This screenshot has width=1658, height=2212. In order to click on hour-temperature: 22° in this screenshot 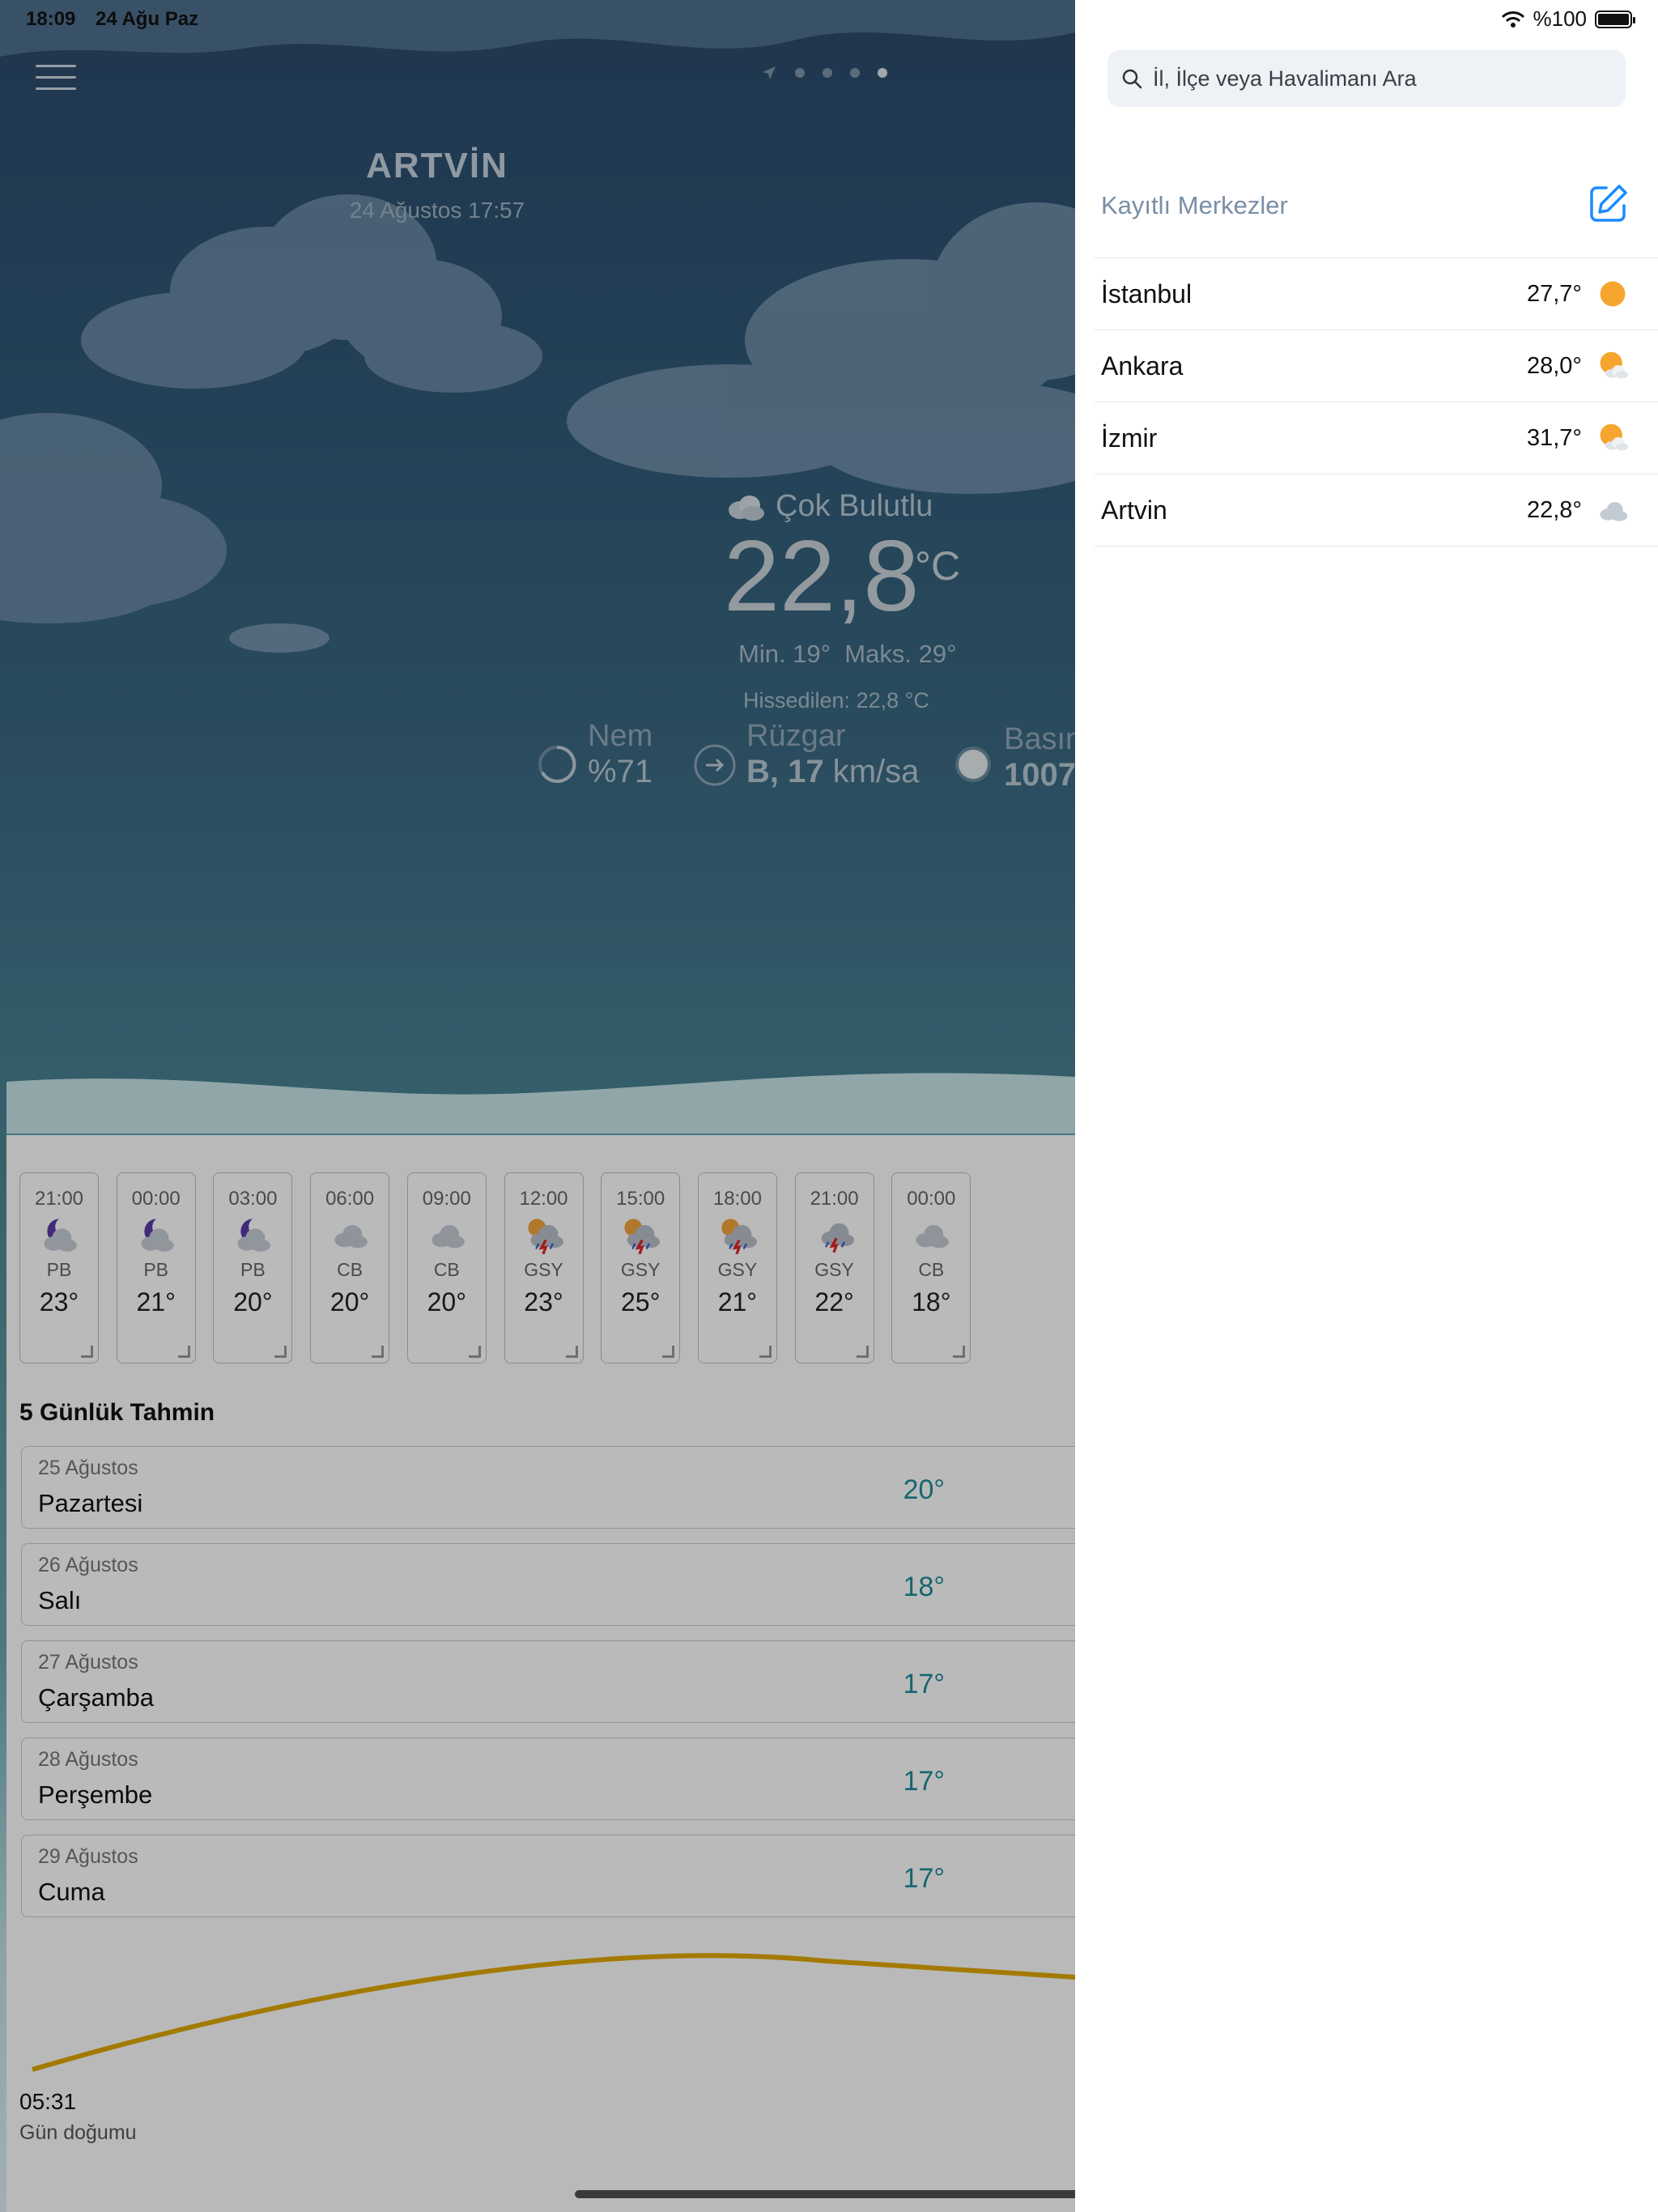, I will do `click(834, 1302)`.